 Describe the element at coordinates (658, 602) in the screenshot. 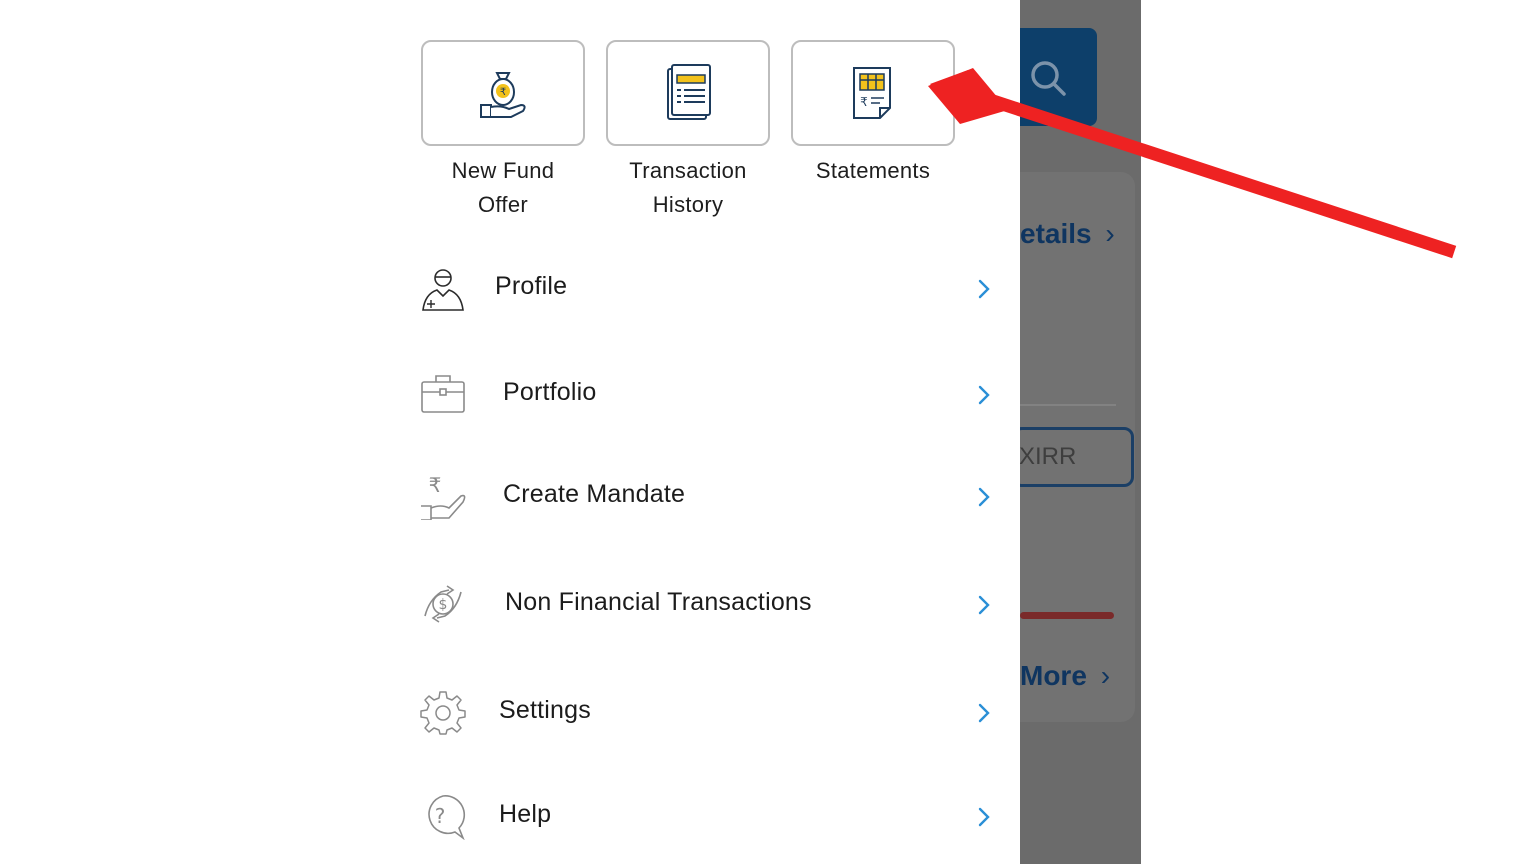

I see `menu-label: Non Financial Transactions` at that location.